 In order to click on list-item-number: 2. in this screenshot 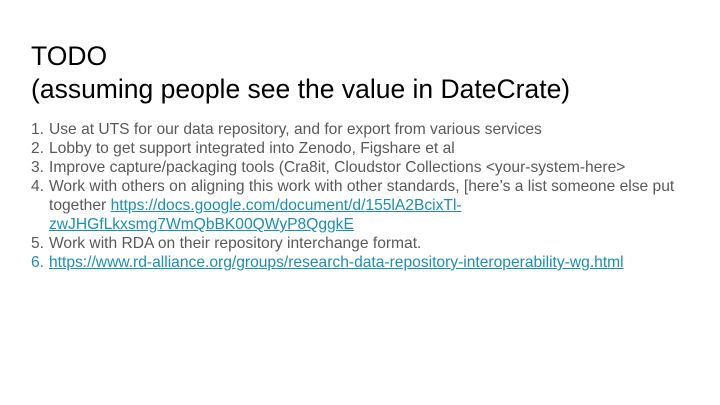, I will do `click(38, 148)`.